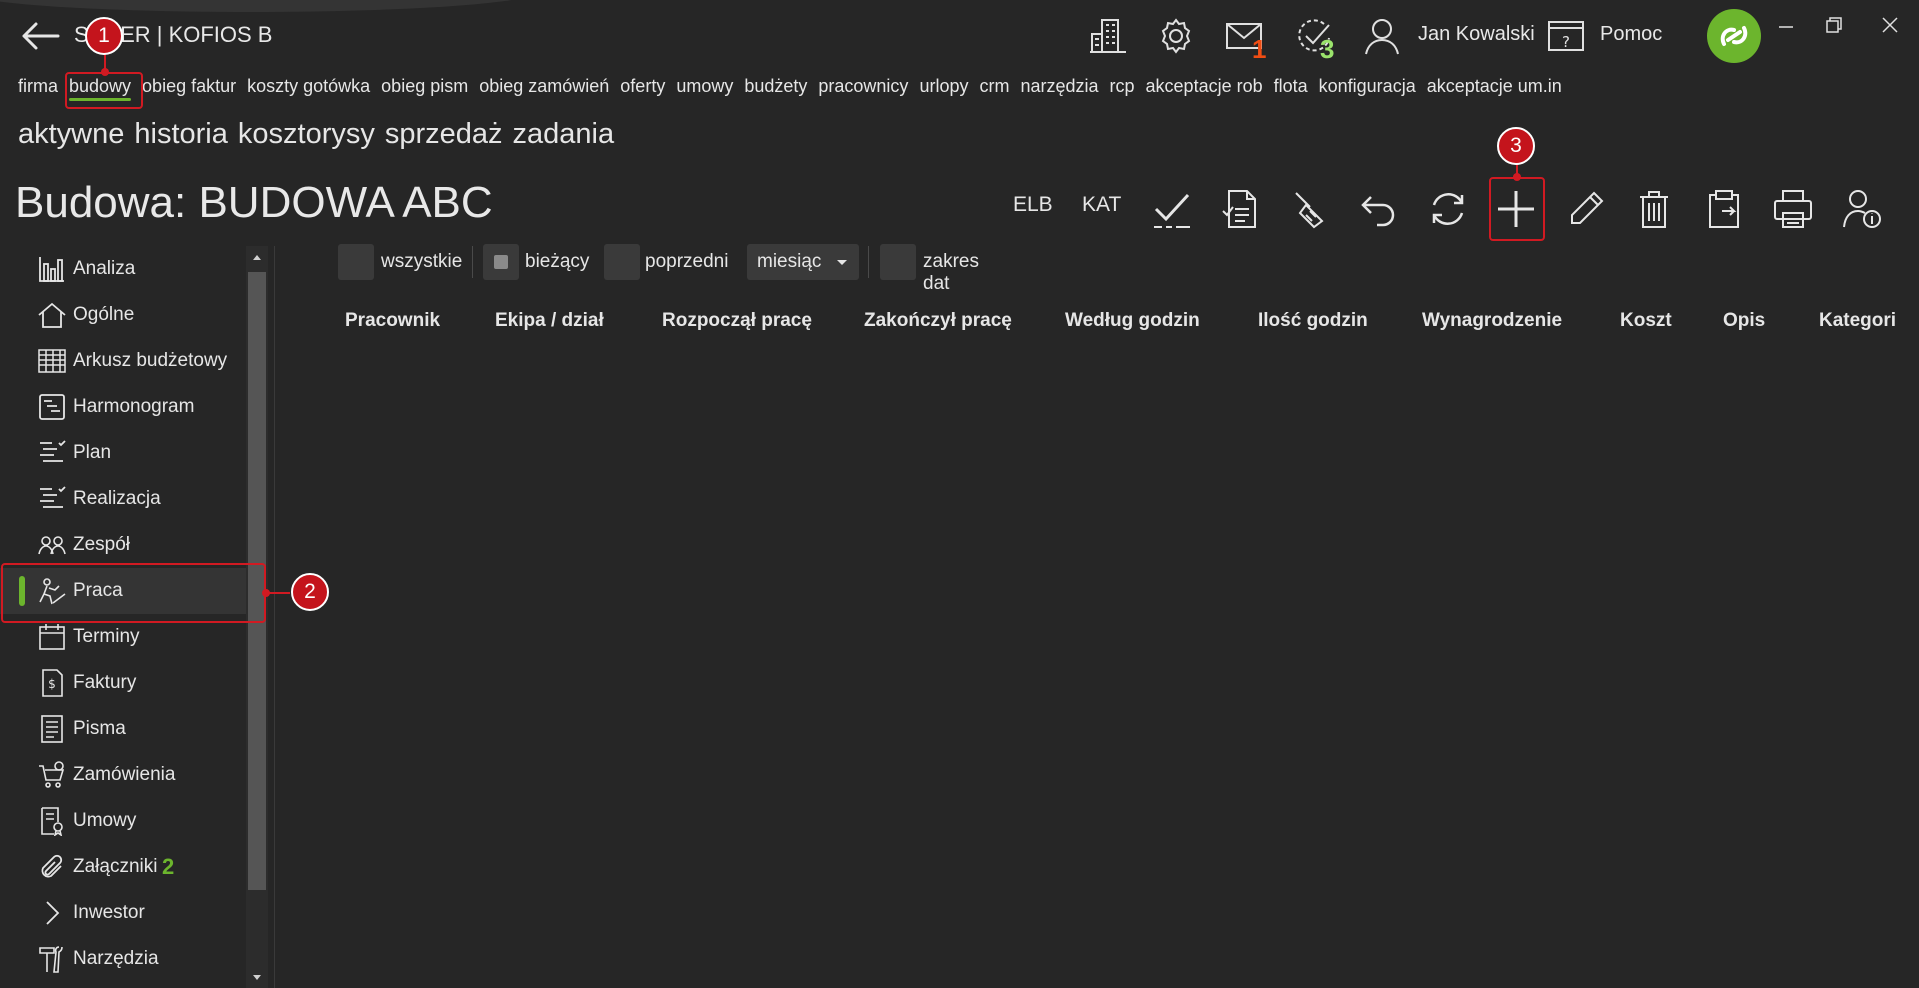  What do you see at coordinates (132, 315) in the screenshot?
I see `sidebar-item-ogolne: Ogólne` at bounding box center [132, 315].